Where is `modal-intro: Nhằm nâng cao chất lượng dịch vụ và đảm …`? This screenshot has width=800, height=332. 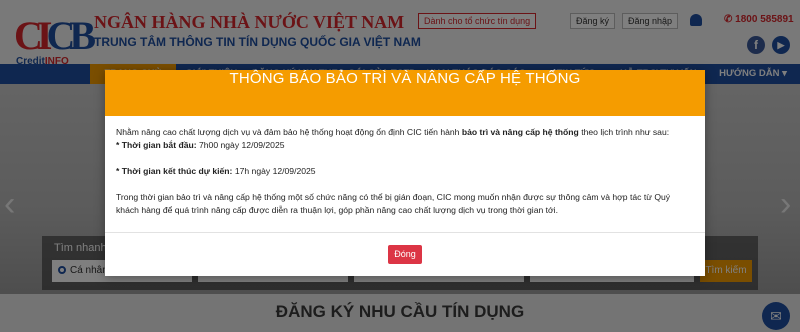
modal-intro: Nhằm nâng cao chất lượng dịch vụ và đảm … is located at coordinates (393, 132).